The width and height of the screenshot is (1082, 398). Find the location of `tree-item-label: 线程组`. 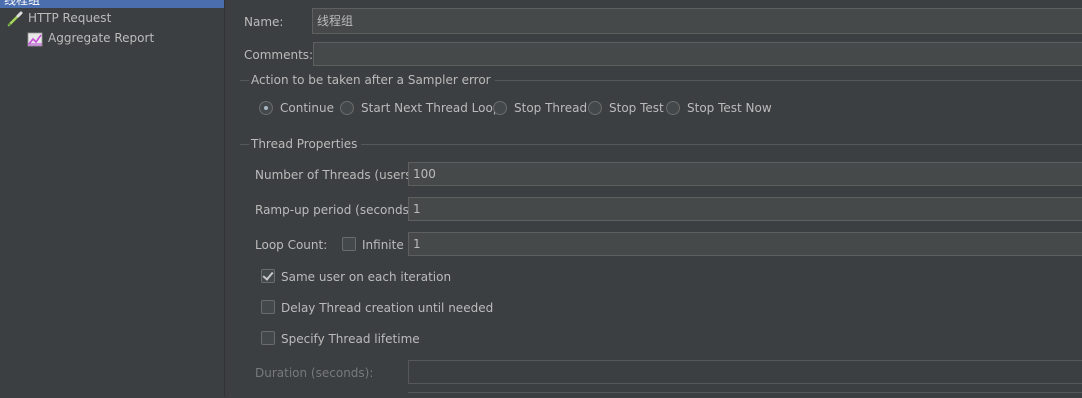

tree-item-label: 线程组 is located at coordinates (22, 3).